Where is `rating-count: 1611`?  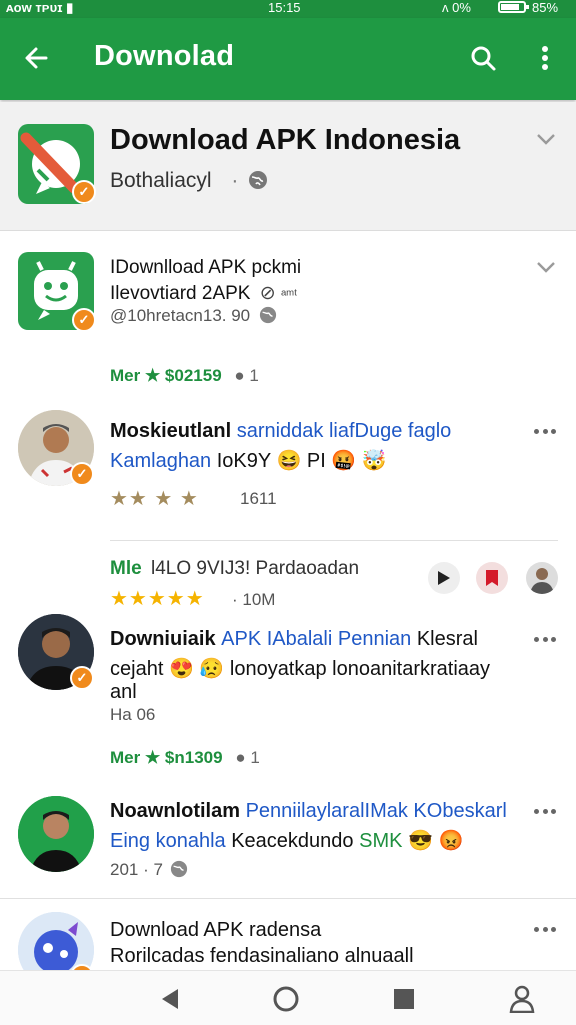
rating-count: 1611 is located at coordinates (258, 498).